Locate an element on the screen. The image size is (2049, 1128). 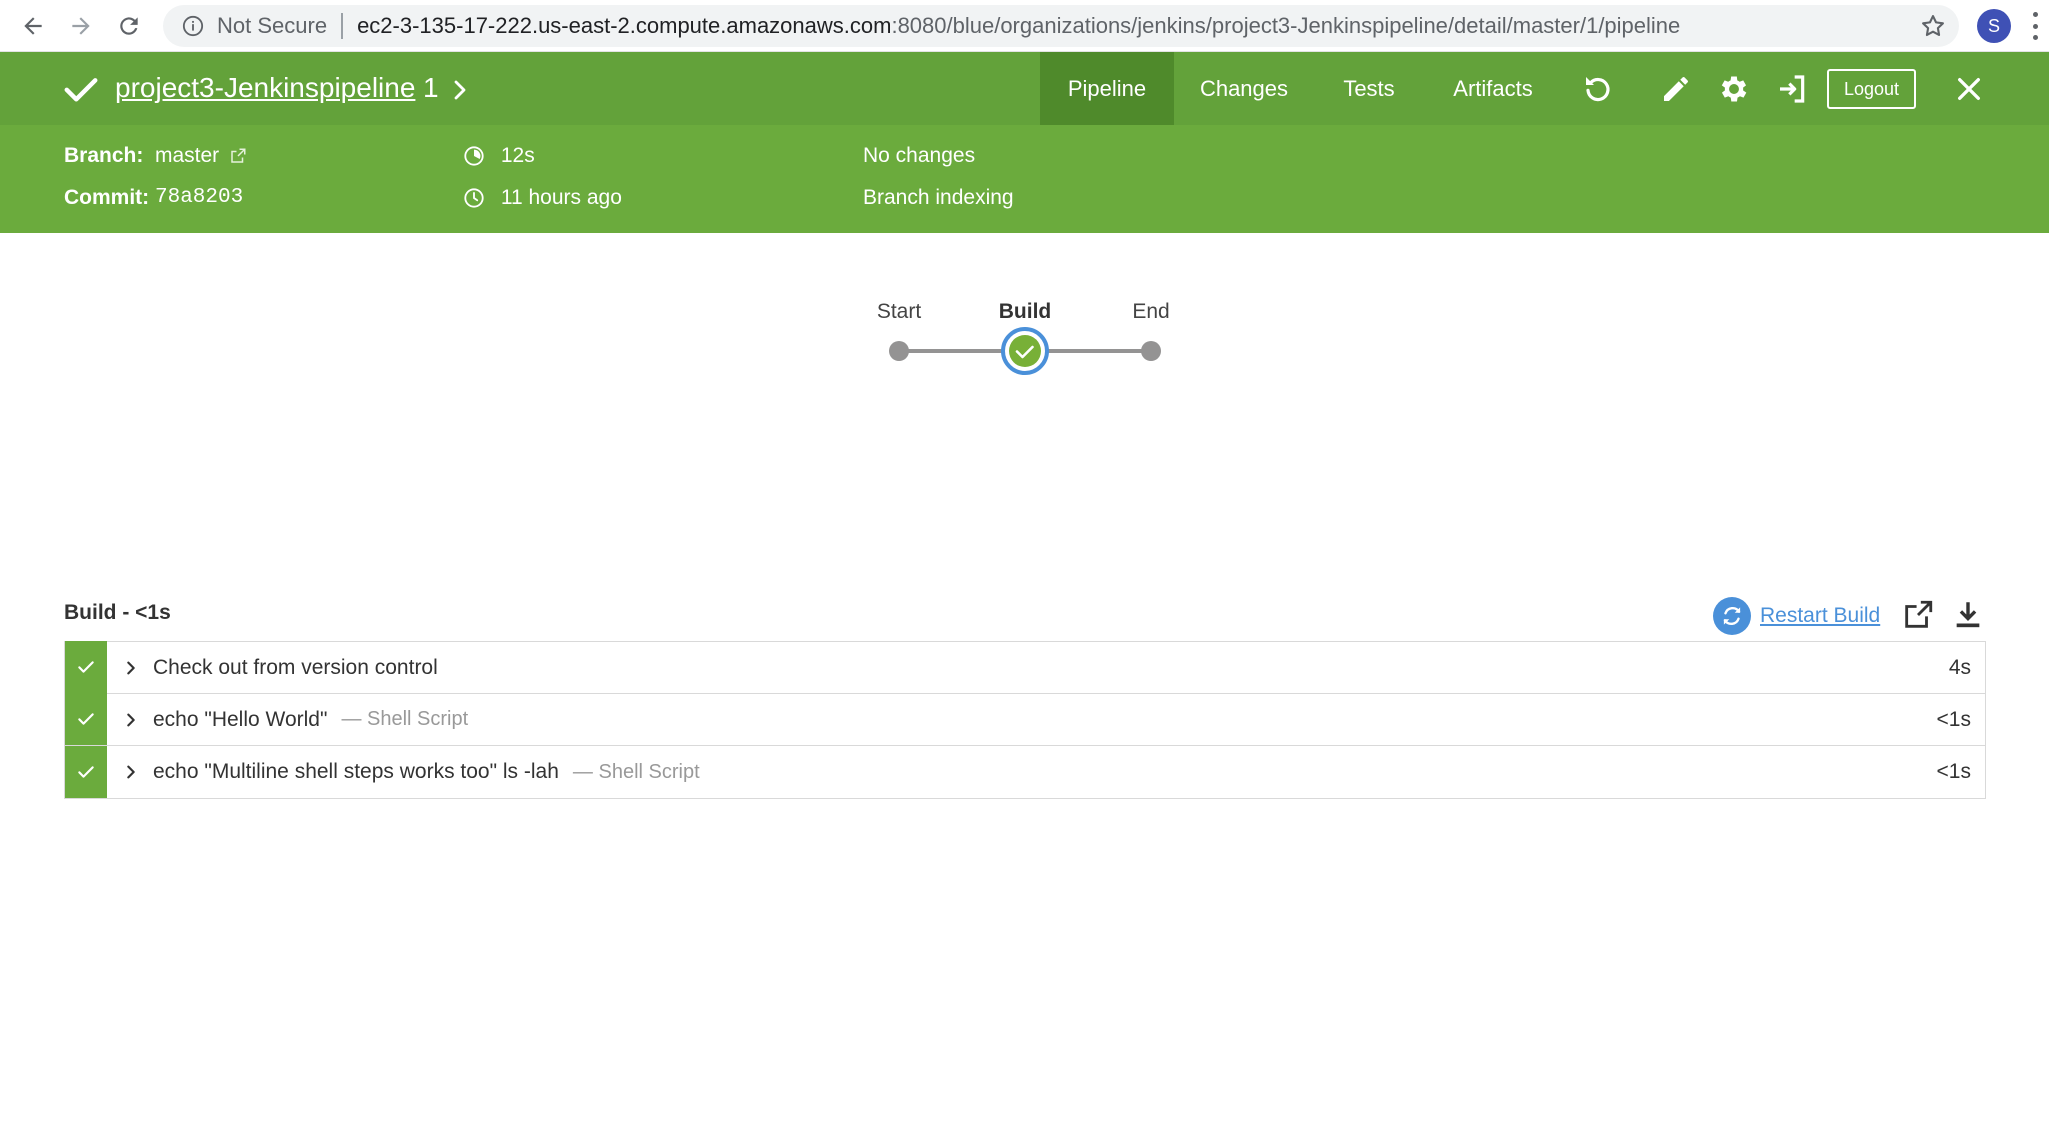
tab-artifacts: Artifacts is located at coordinates (1493, 88).